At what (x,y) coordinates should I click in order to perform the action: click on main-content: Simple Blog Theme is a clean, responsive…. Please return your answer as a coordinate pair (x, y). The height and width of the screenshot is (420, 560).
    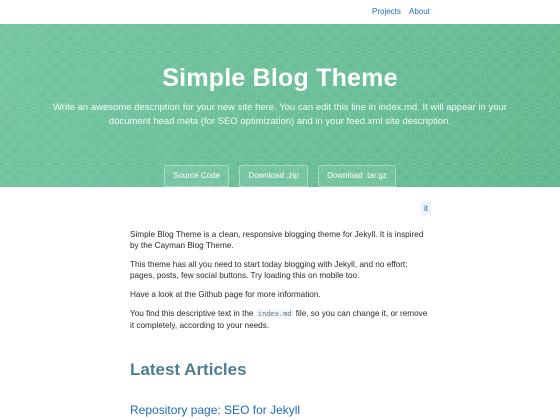
    Looking at the image, I should click on (280, 284).